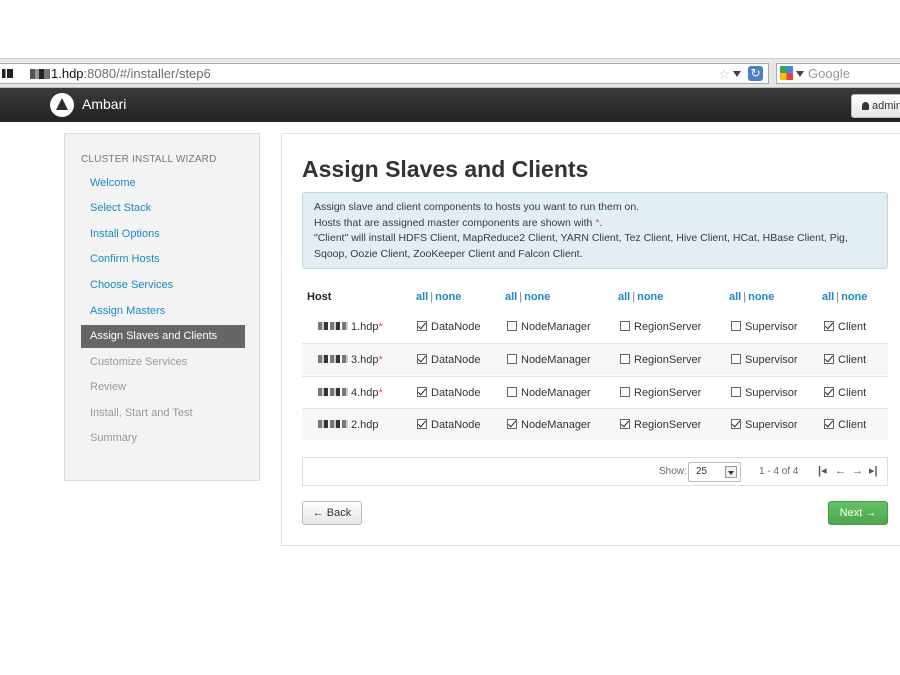 This screenshot has height=675, width=900. I want to click on select-all-nodemanager-link: all, so click(511, 297).